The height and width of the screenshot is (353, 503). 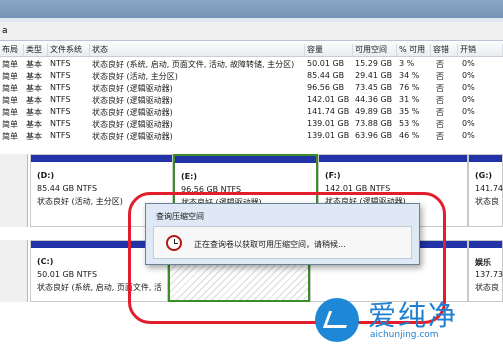 What do you see at coordinates (489, 188) in the screenshot?
I see `partition-size: 141.74` at bounding box center [489, 188].